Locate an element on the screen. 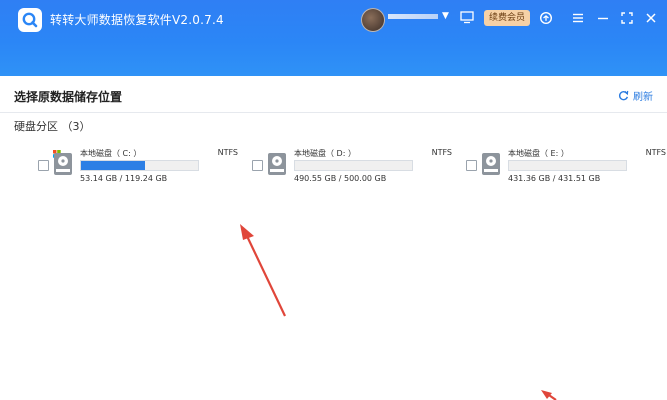  drive-card-e: 本地磁盘（ E: ） NTFS 431.36 GB / 431.51 GB is located at coordinates (566, 168).